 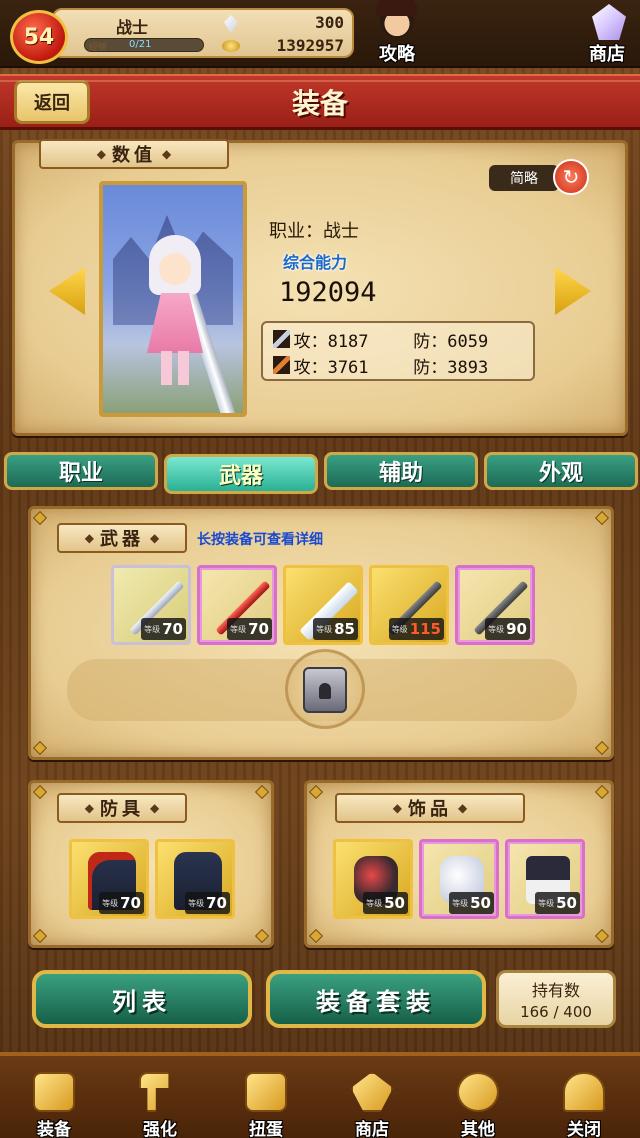 What do you see at coordinates (151, 605) in the screenshot?
I see `weapon-slot-1: 等级 70` at bounding box center [151, 605].